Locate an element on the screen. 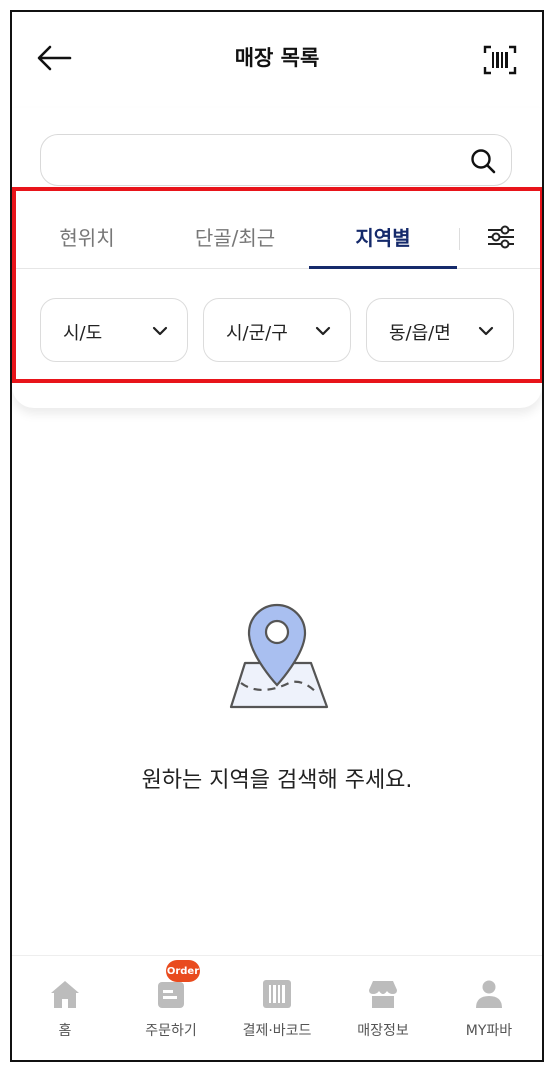 The width and height of the screenshot is (558, 1073). nav-home-label: 홈 is located at coordinates (65, 1031).